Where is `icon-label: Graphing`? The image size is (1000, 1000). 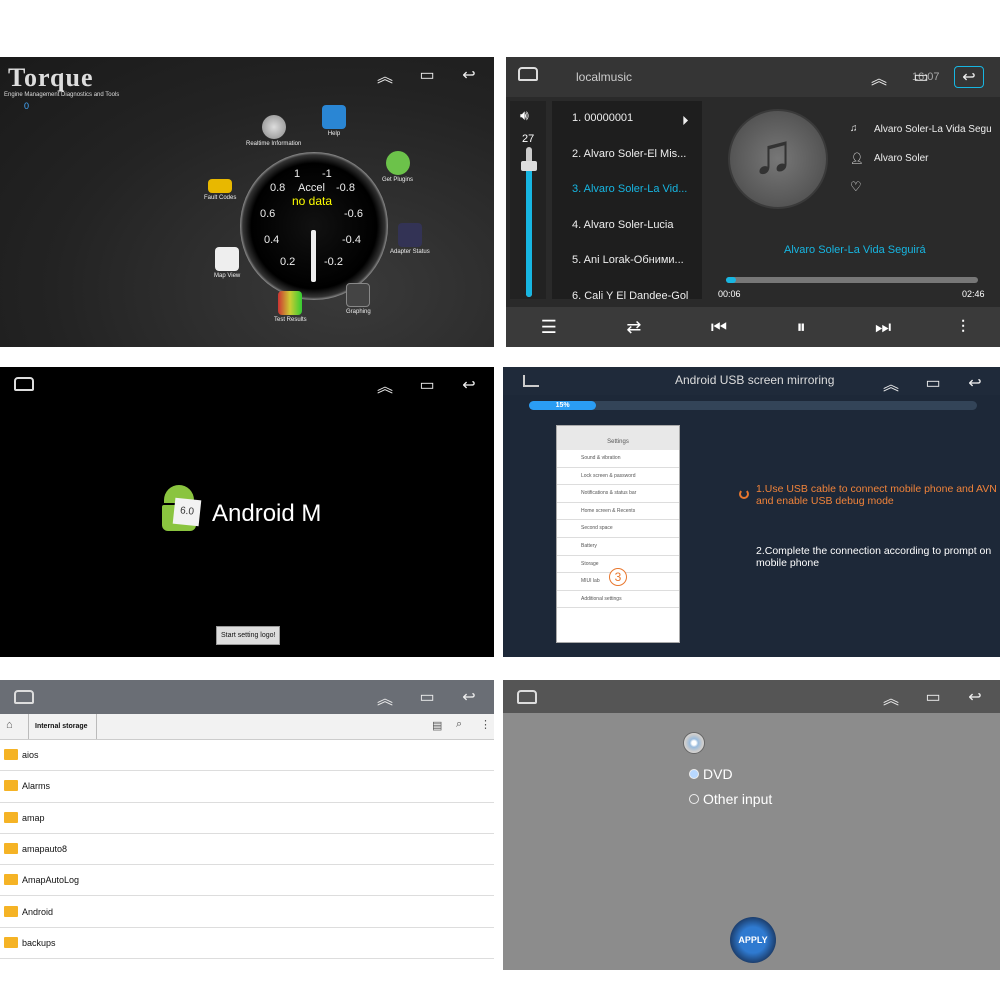 icon-label: Graphing is located at coordinates (358, 312).